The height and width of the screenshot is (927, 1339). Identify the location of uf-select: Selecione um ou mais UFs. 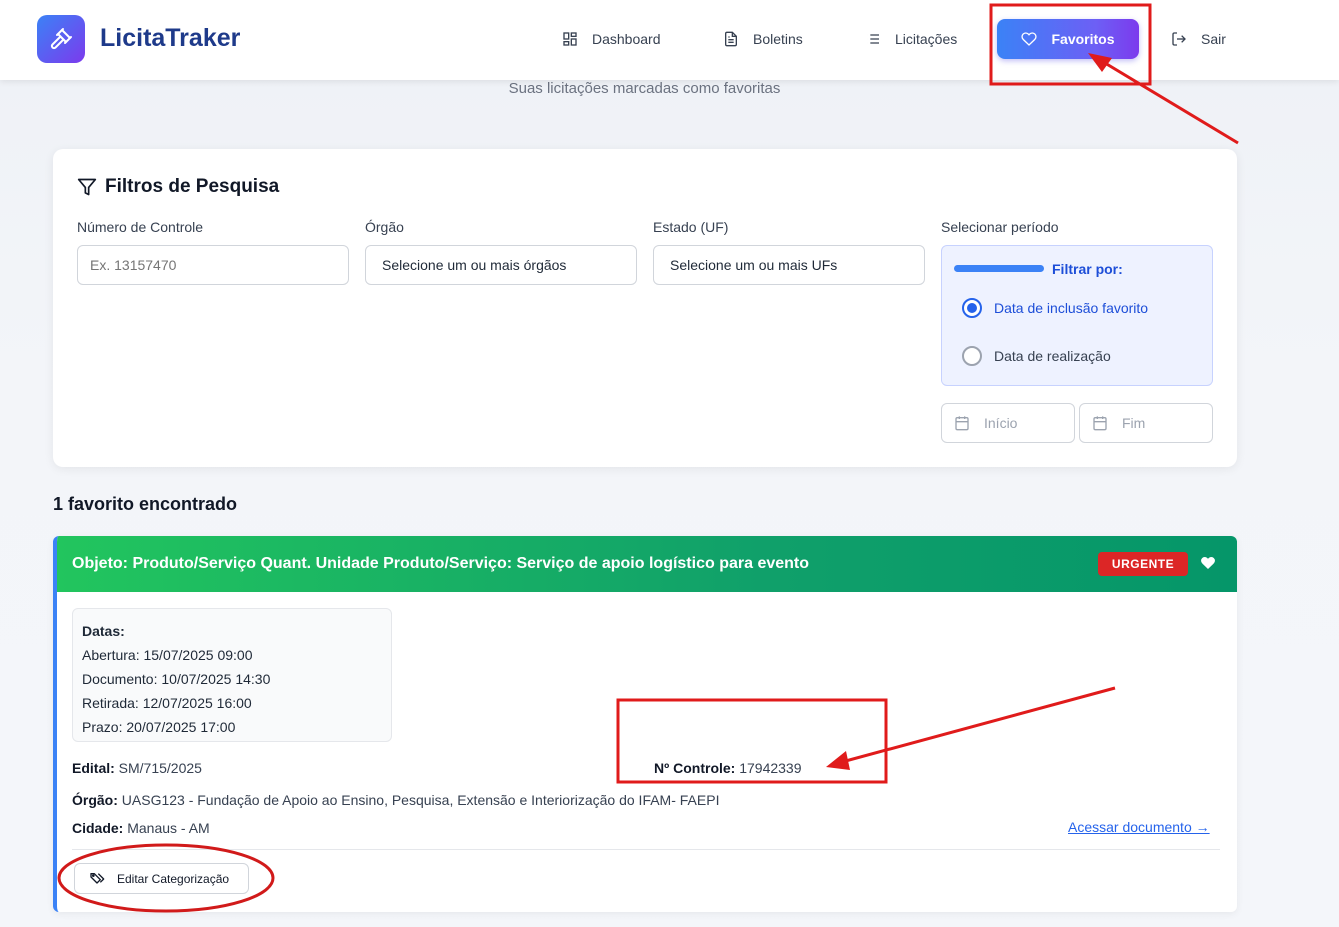
(789, 265).